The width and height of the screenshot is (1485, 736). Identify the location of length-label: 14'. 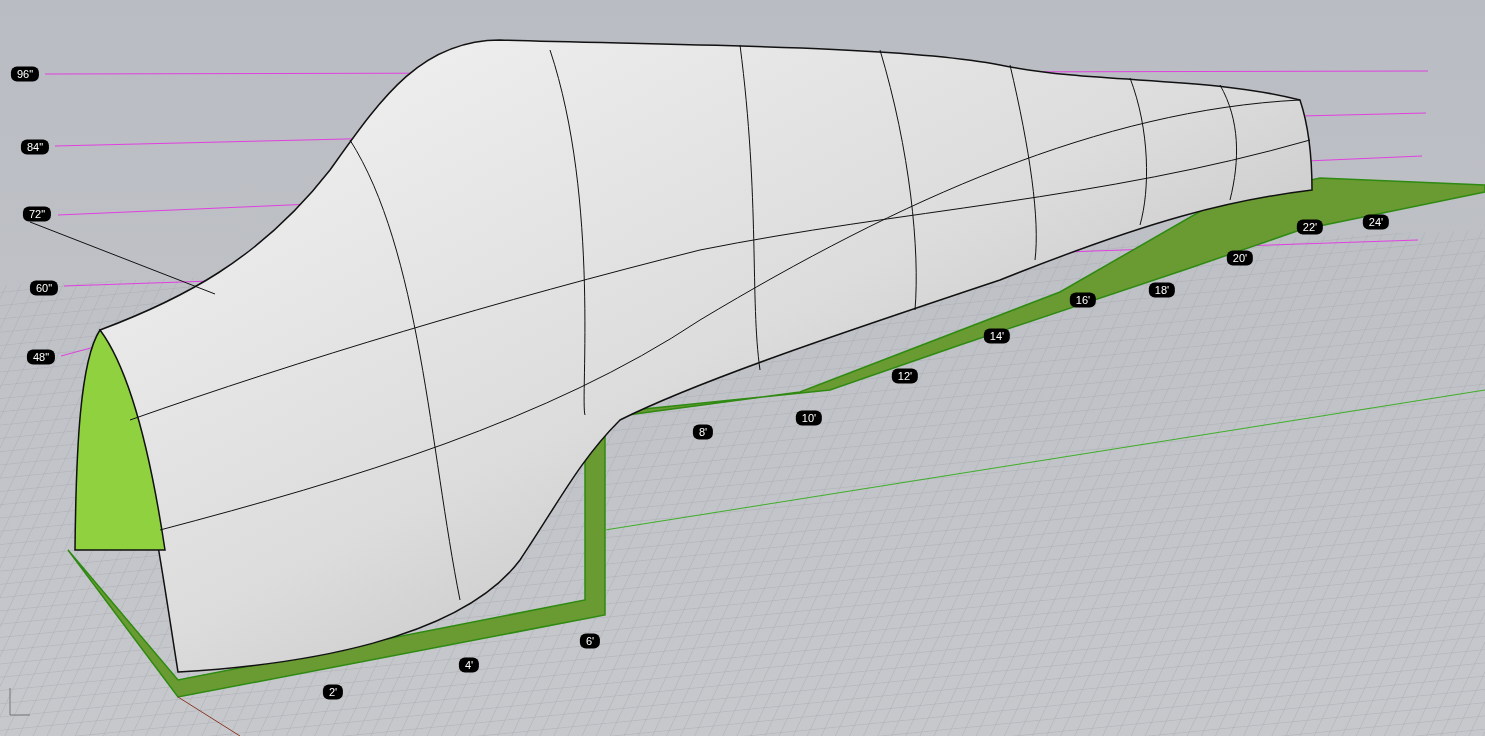
(997, 336).